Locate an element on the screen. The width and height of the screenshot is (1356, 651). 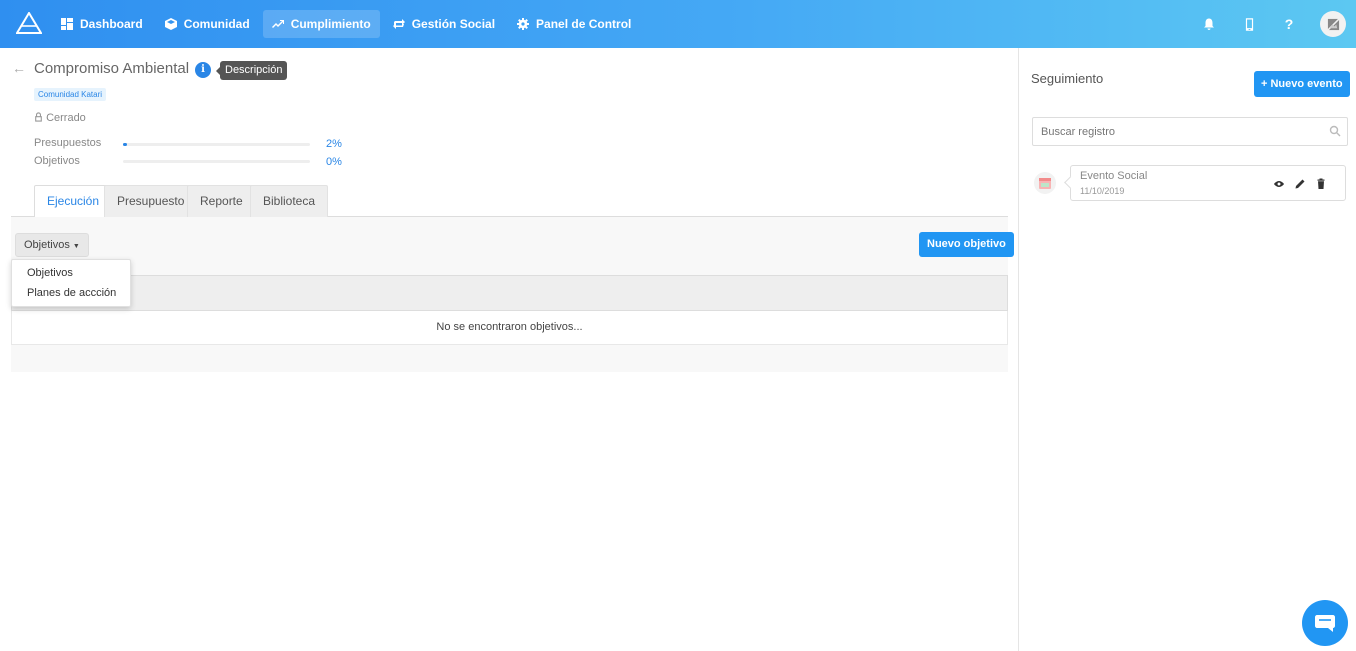
progress-value-presupuestos: 2% is located at coordinates (334, 144).